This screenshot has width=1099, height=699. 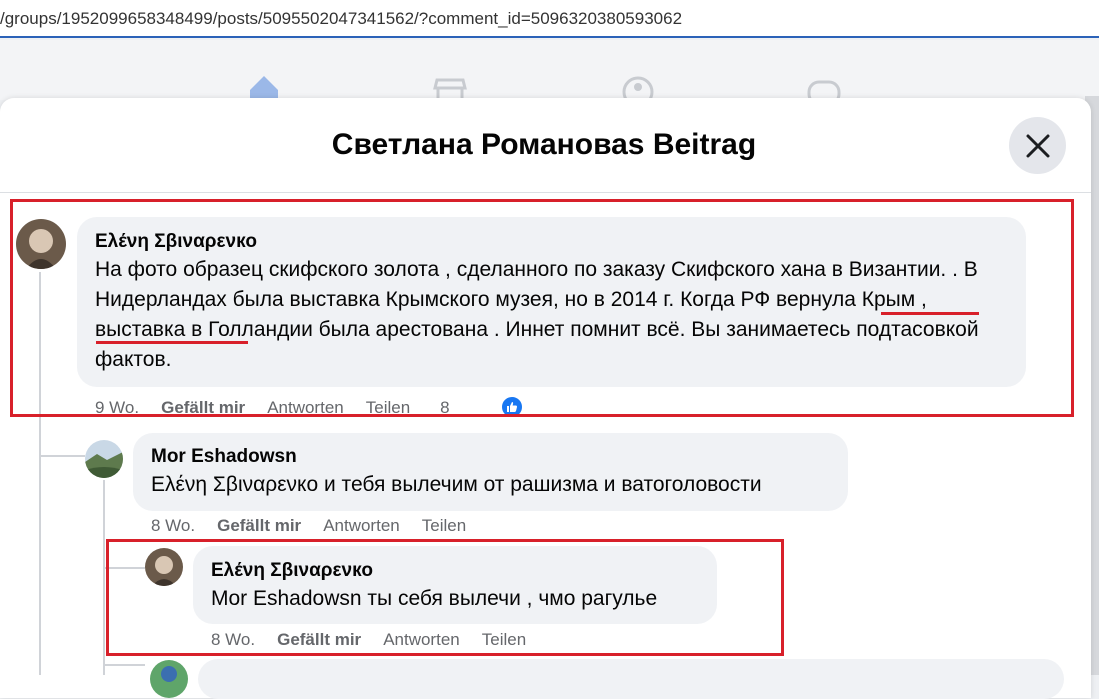 I want to click on close-icon, so click(x=1037, y=145).